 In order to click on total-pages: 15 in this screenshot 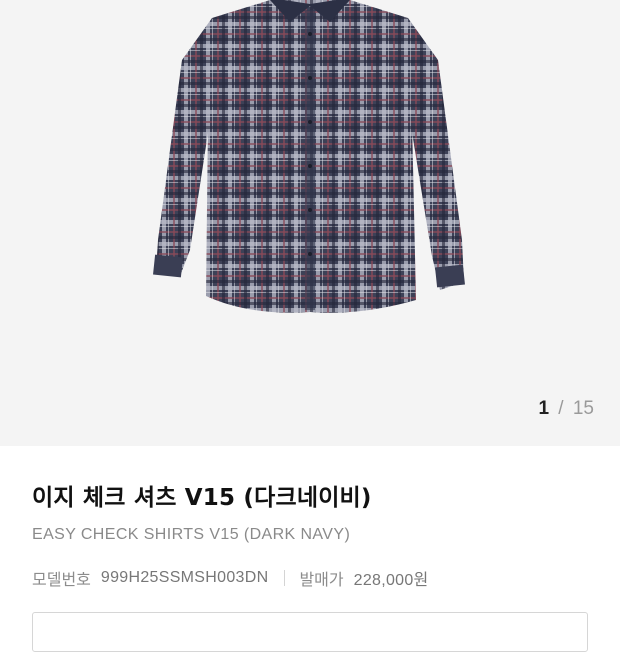, I will do `click(583, 408)`.